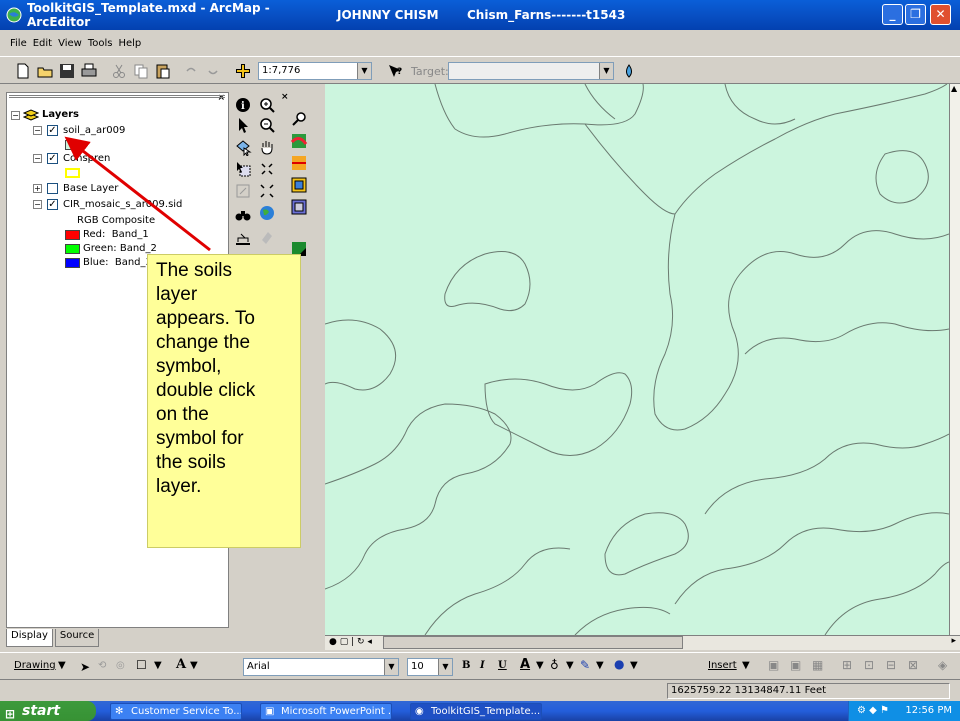 Image resolution: width=960 pixels, height=721 pixels. What do you see at coordinates (619, 664) in the screenshot?
I see `marker-color-icon: ●` at bounding box center [619, 664].